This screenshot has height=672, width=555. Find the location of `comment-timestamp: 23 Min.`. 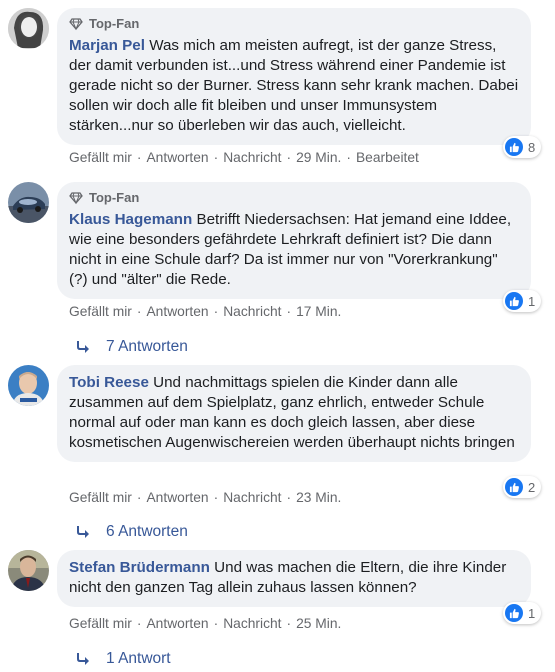

comment-timestamp: 23 Min. is located at coordinates (318, 497).